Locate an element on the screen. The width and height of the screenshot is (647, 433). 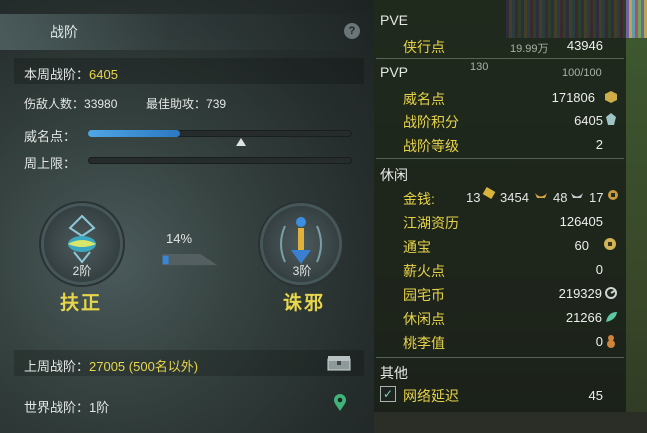
money-silver: 3454 is located at coordinates (514, 197).